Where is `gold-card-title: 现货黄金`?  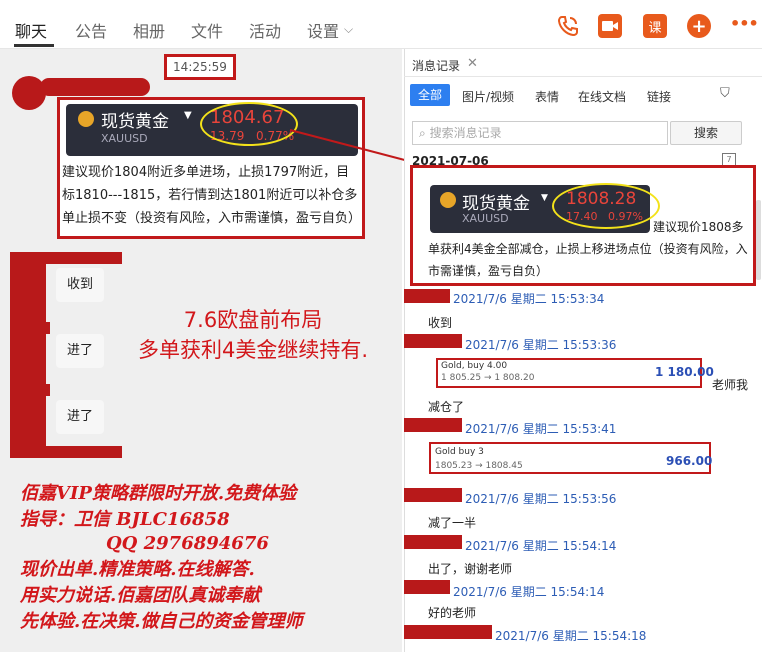 gold-card-title: 现货黄金 is located at coordinates (496, 204).